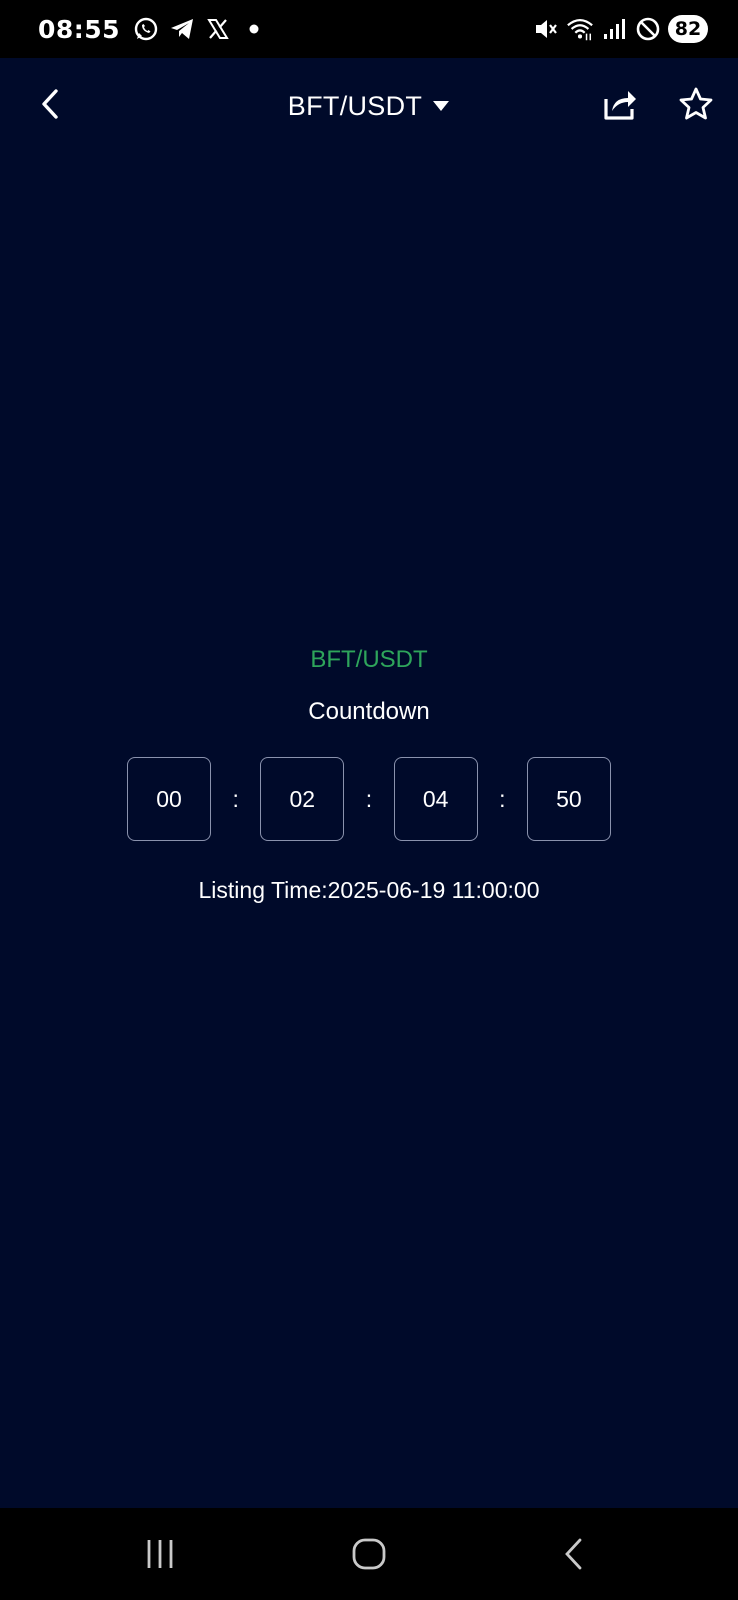  I want to click on telegram-icon, so click(182, 29).